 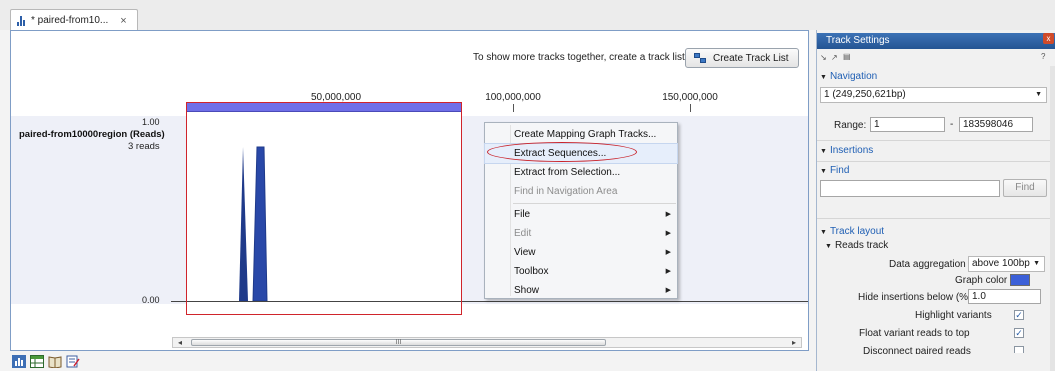 I want to click on close-icon: x, so click(x=1048, y=38).